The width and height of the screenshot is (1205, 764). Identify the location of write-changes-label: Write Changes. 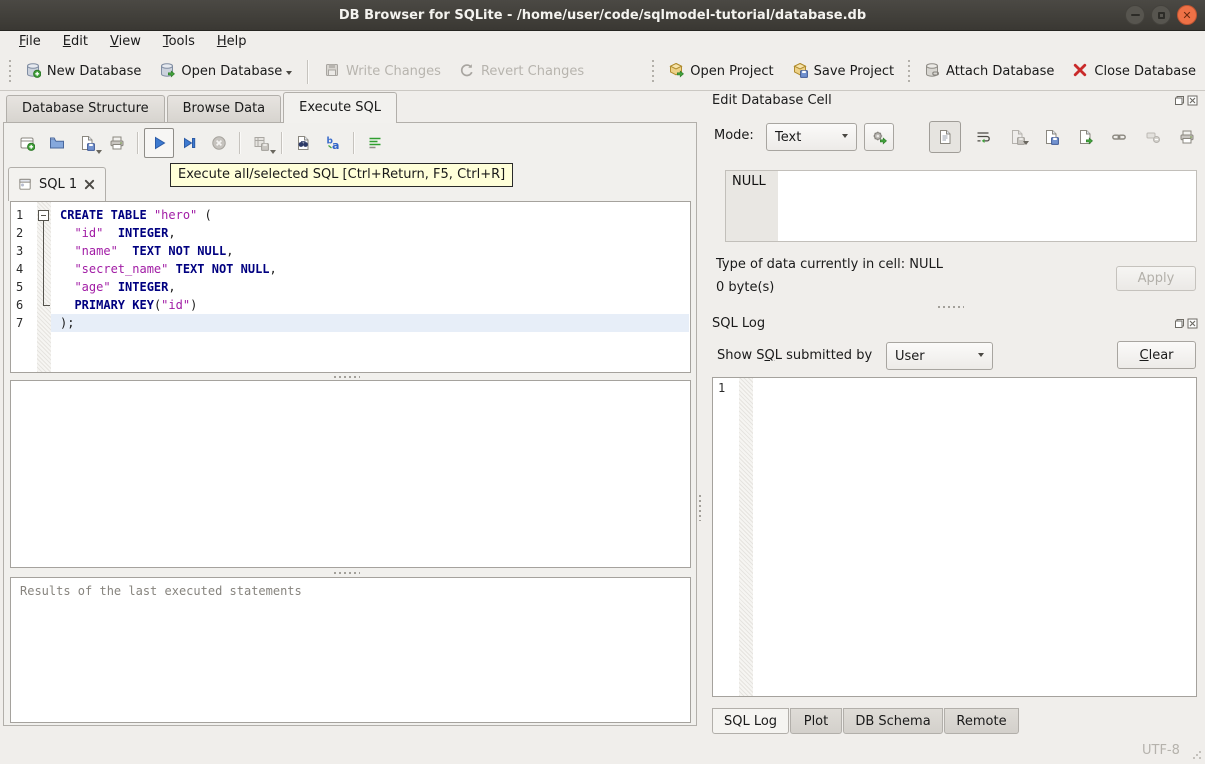
(393, 71).